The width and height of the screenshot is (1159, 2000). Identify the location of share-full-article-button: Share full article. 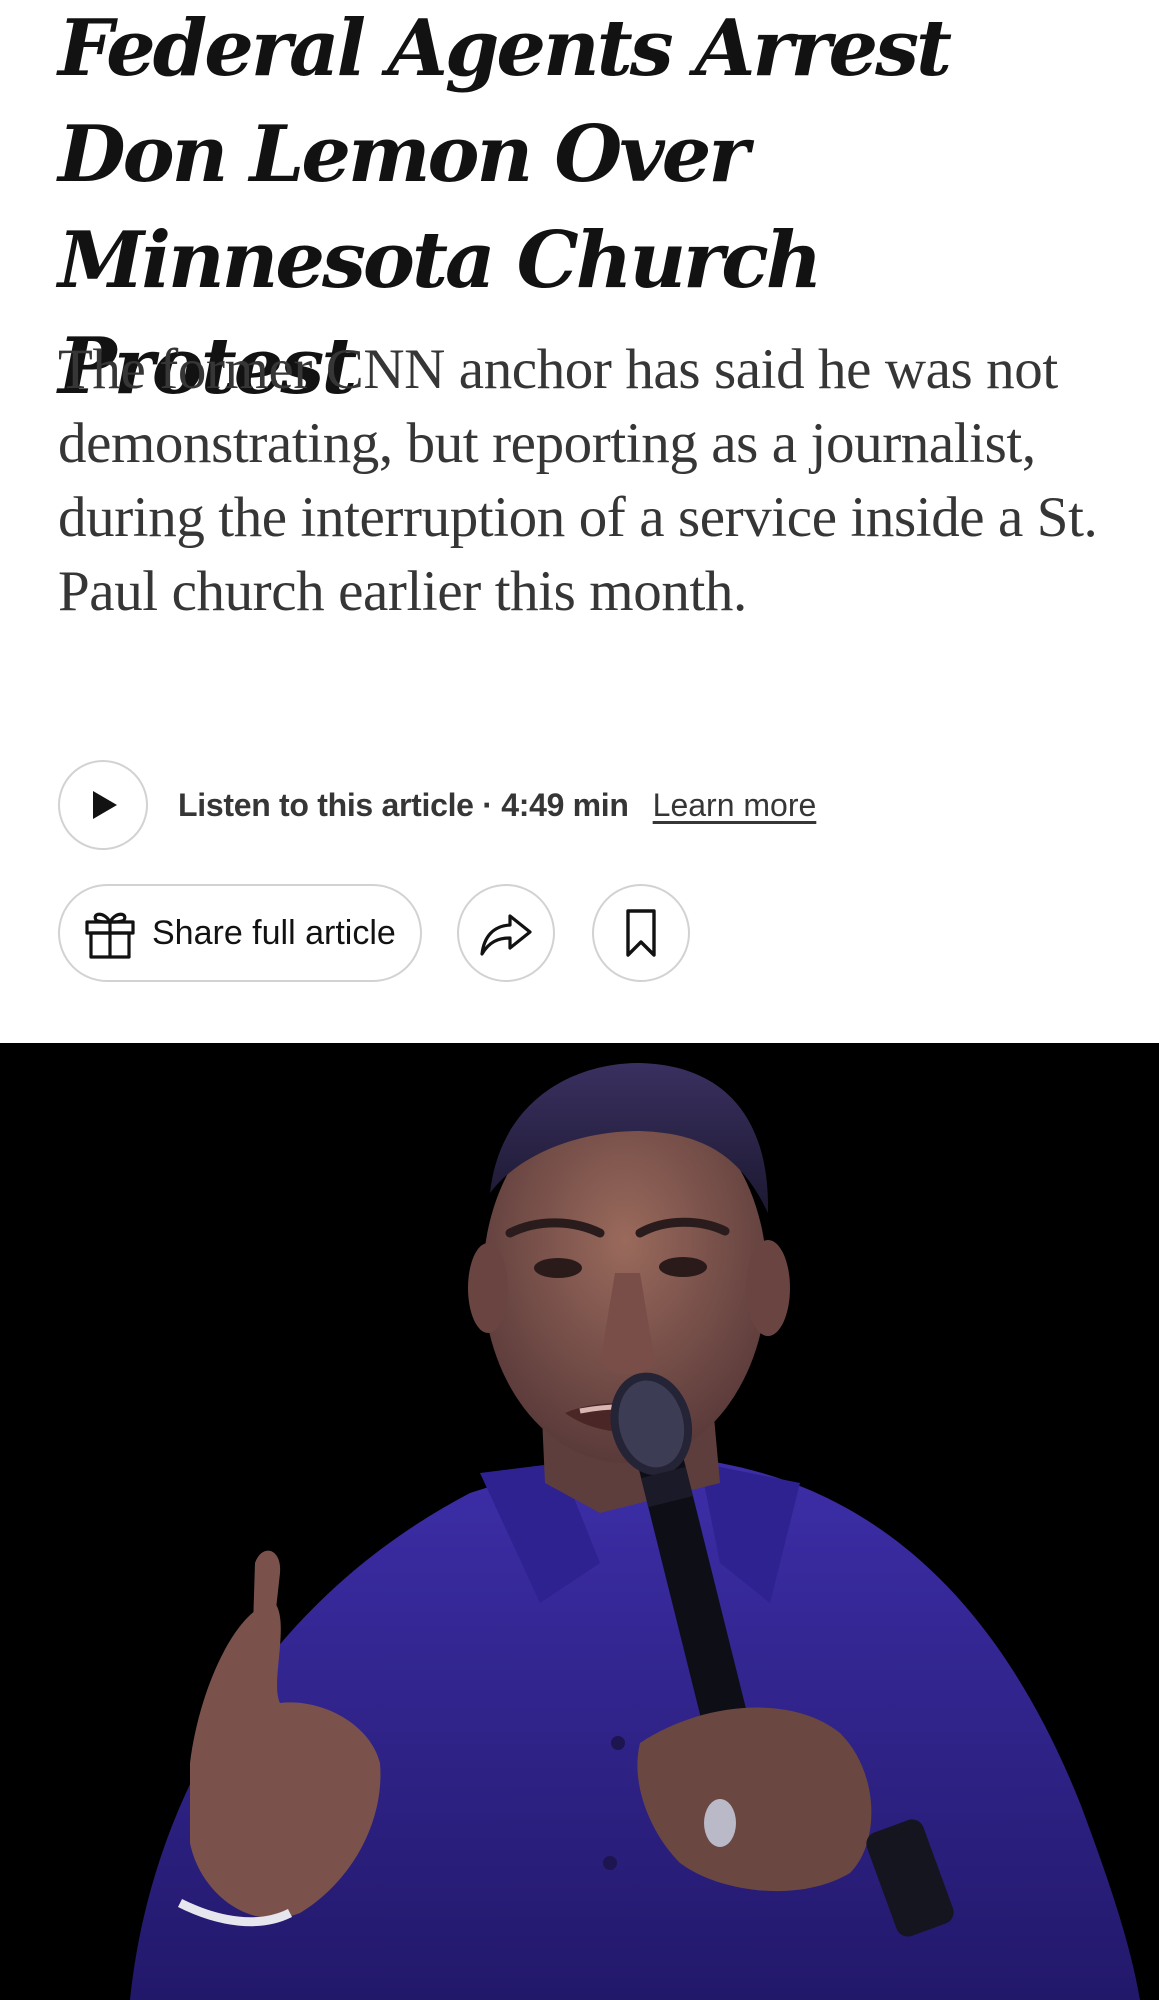
(240, 933).